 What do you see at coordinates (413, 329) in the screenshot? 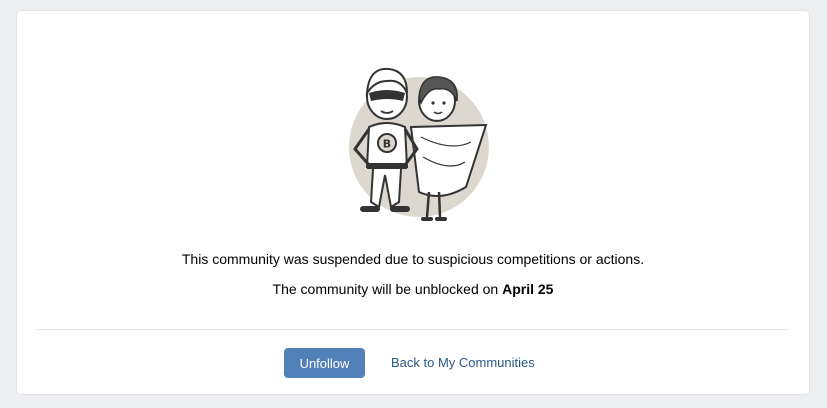
I see `divider` at bounding box center [413, 329].